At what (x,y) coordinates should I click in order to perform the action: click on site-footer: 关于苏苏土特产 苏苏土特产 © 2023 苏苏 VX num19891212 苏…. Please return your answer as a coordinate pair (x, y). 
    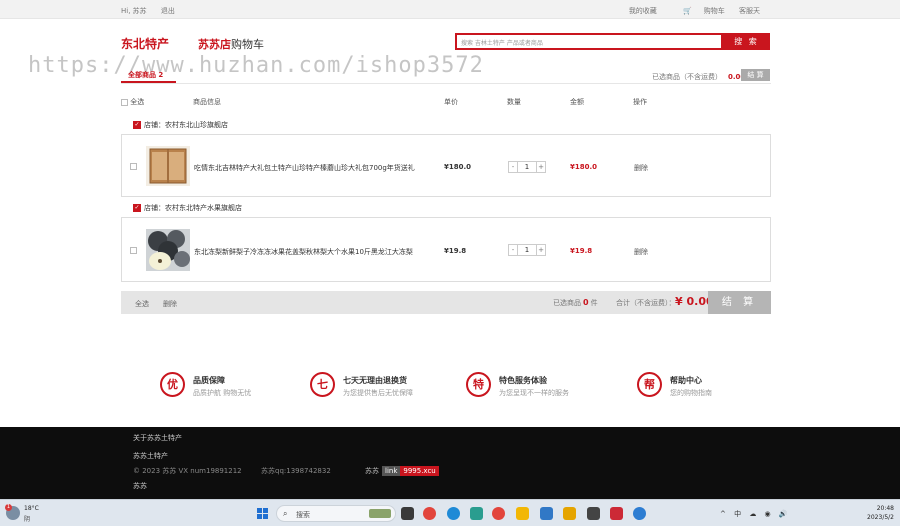
    Looking at the image, I should click on (450, 463).